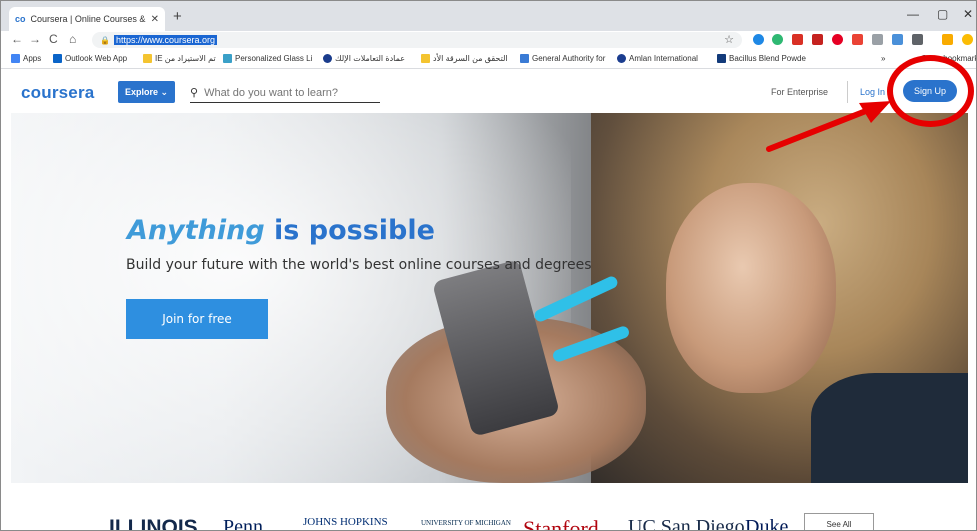 This screenshot has width=977, height=531. What do you see at coordinates (751, 288) in the screenshot?
I see `hero-photo-face` at bounding box center [751, 288].